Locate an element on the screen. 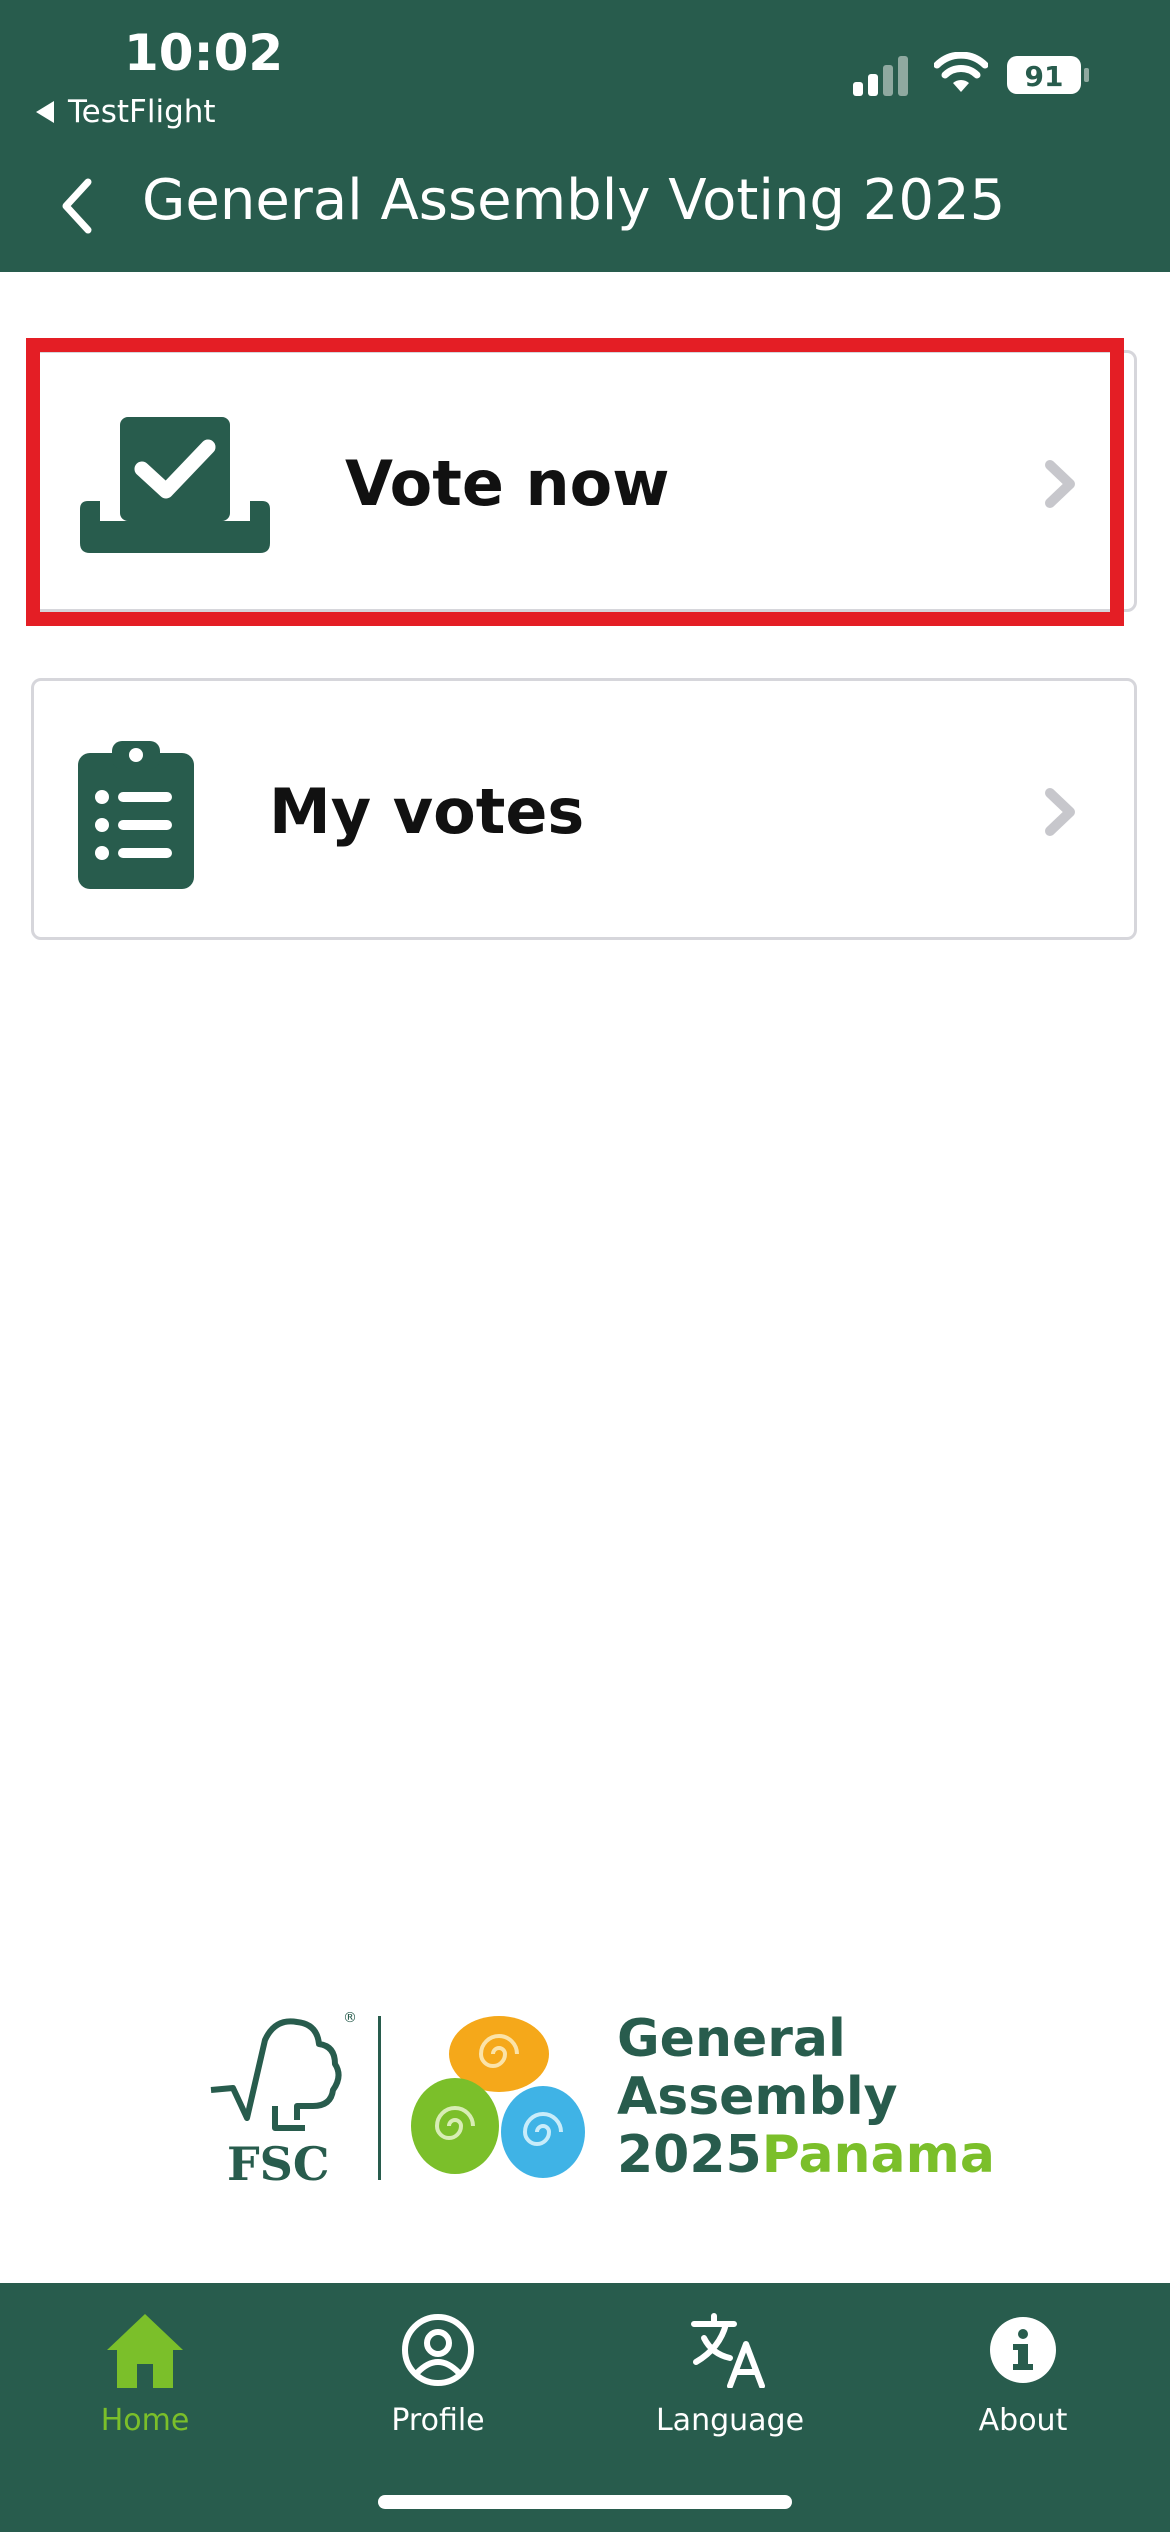 This screenshot has width=1170, height=2532. ballot-box-icon is located at coordinates (175, 485).